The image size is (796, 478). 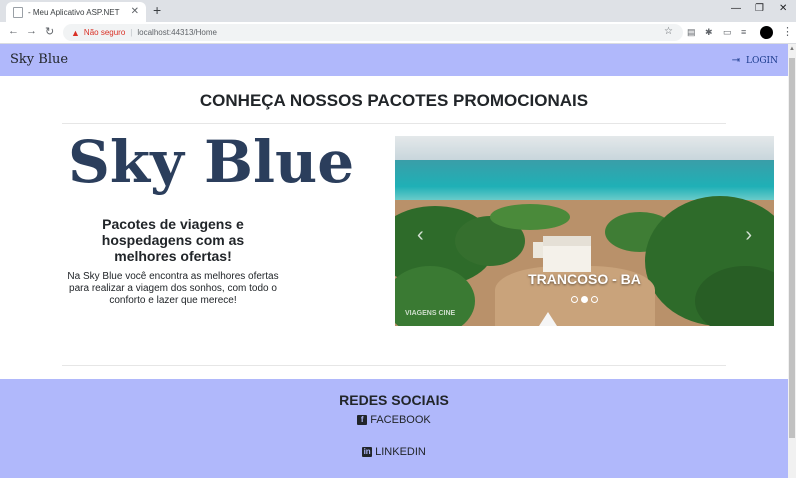 I want to click on page-heading: CONHEÇA NOSSOS PACOTES PROMOCIONAIS, so click(x=394, y=100).